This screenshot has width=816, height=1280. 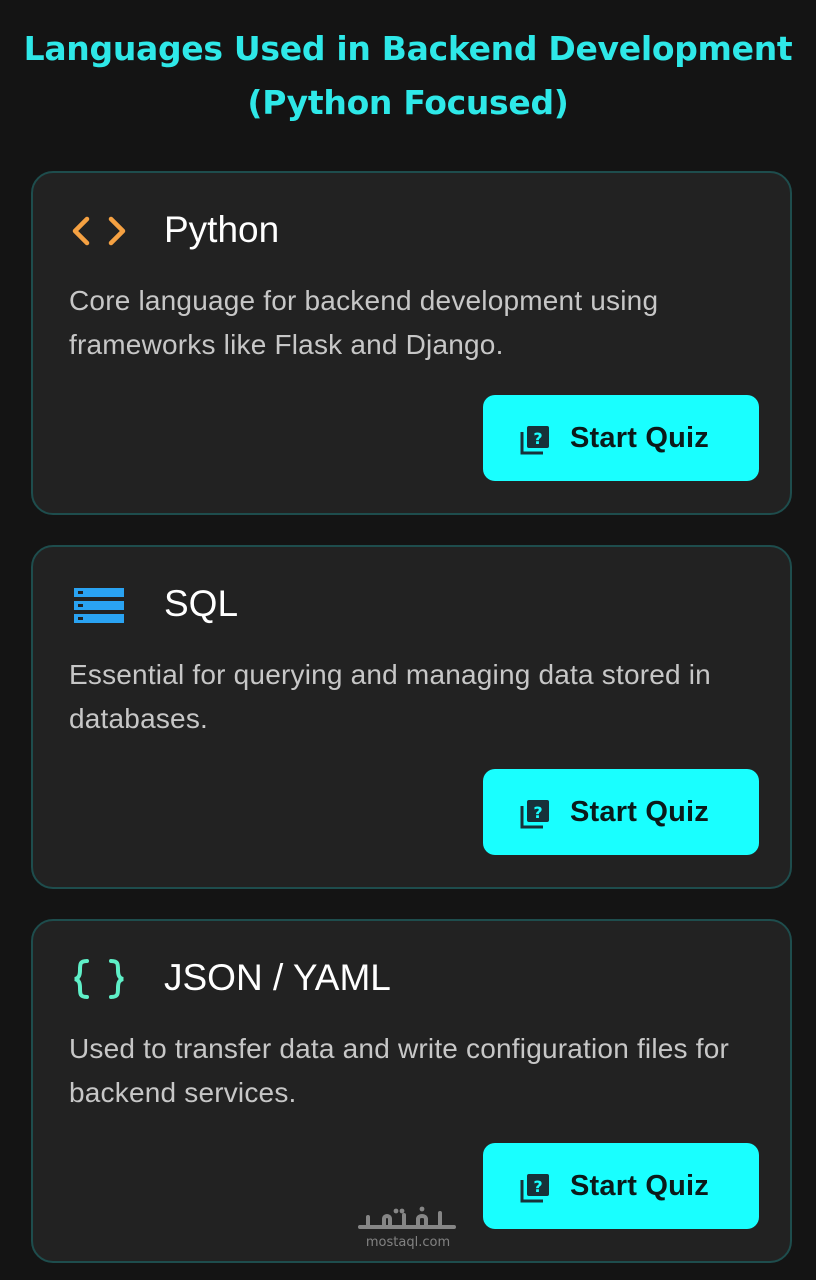 What do you see at coordinates (99, 605) in the screenshot?
I see `database-icon` at bounding box center [99, 605].